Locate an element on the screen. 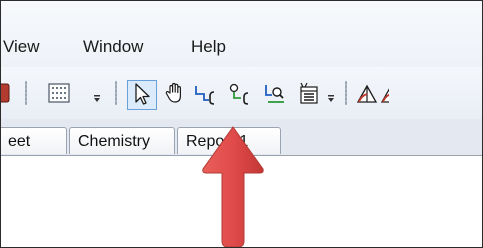  grid-icon is located at coordinates (59, 93).